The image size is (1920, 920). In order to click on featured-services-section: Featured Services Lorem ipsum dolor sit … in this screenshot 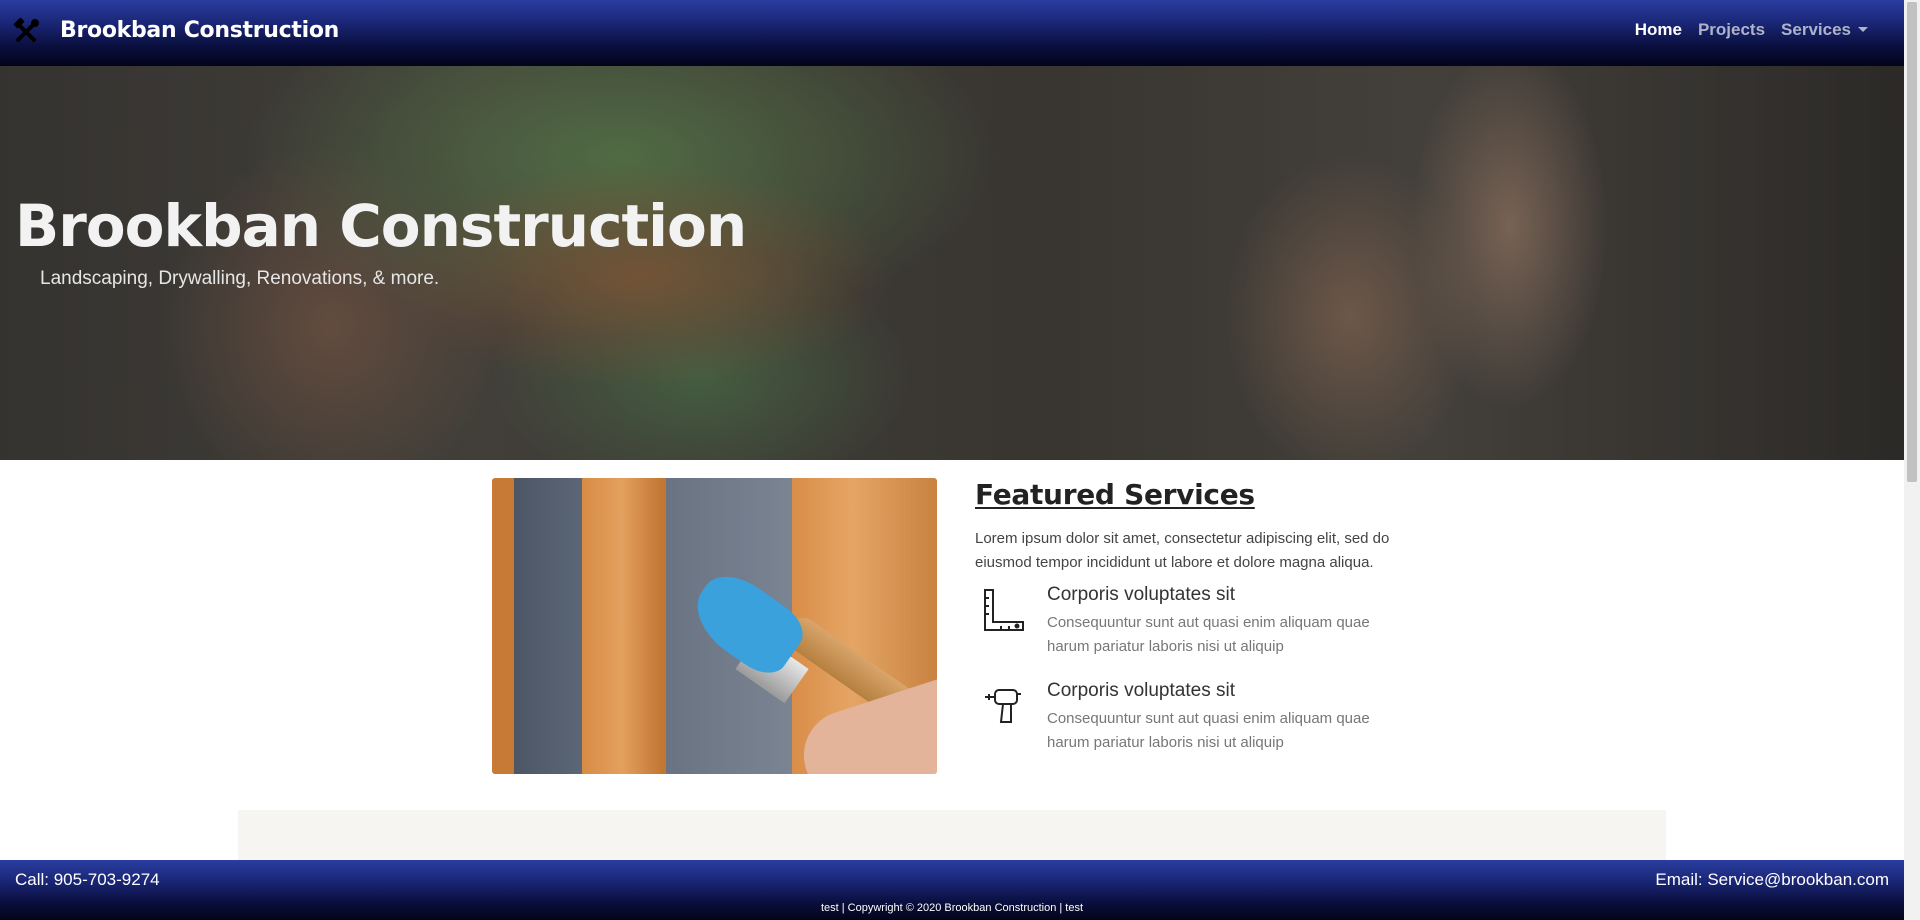, I will do `click(1195, 614)`.